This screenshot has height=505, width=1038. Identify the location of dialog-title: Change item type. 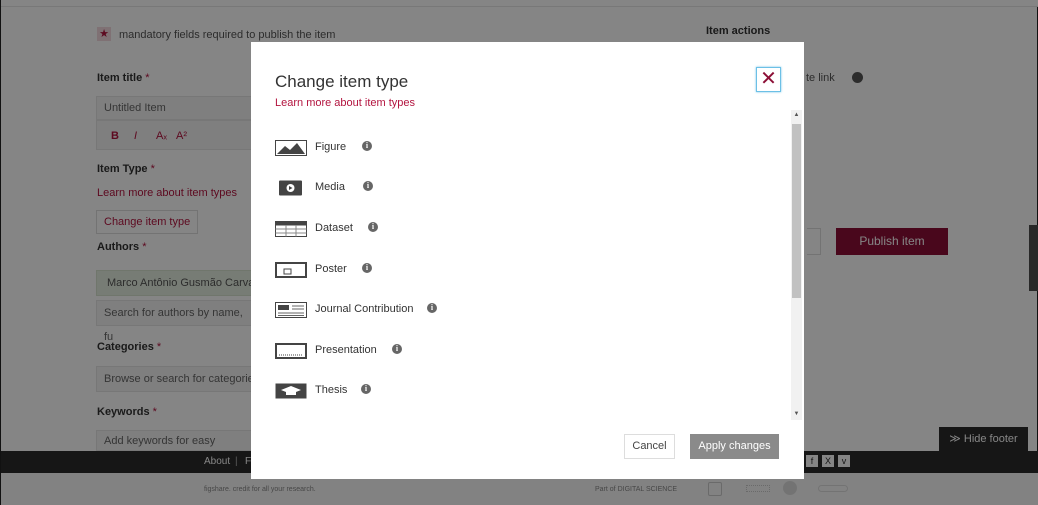
(342, 81).